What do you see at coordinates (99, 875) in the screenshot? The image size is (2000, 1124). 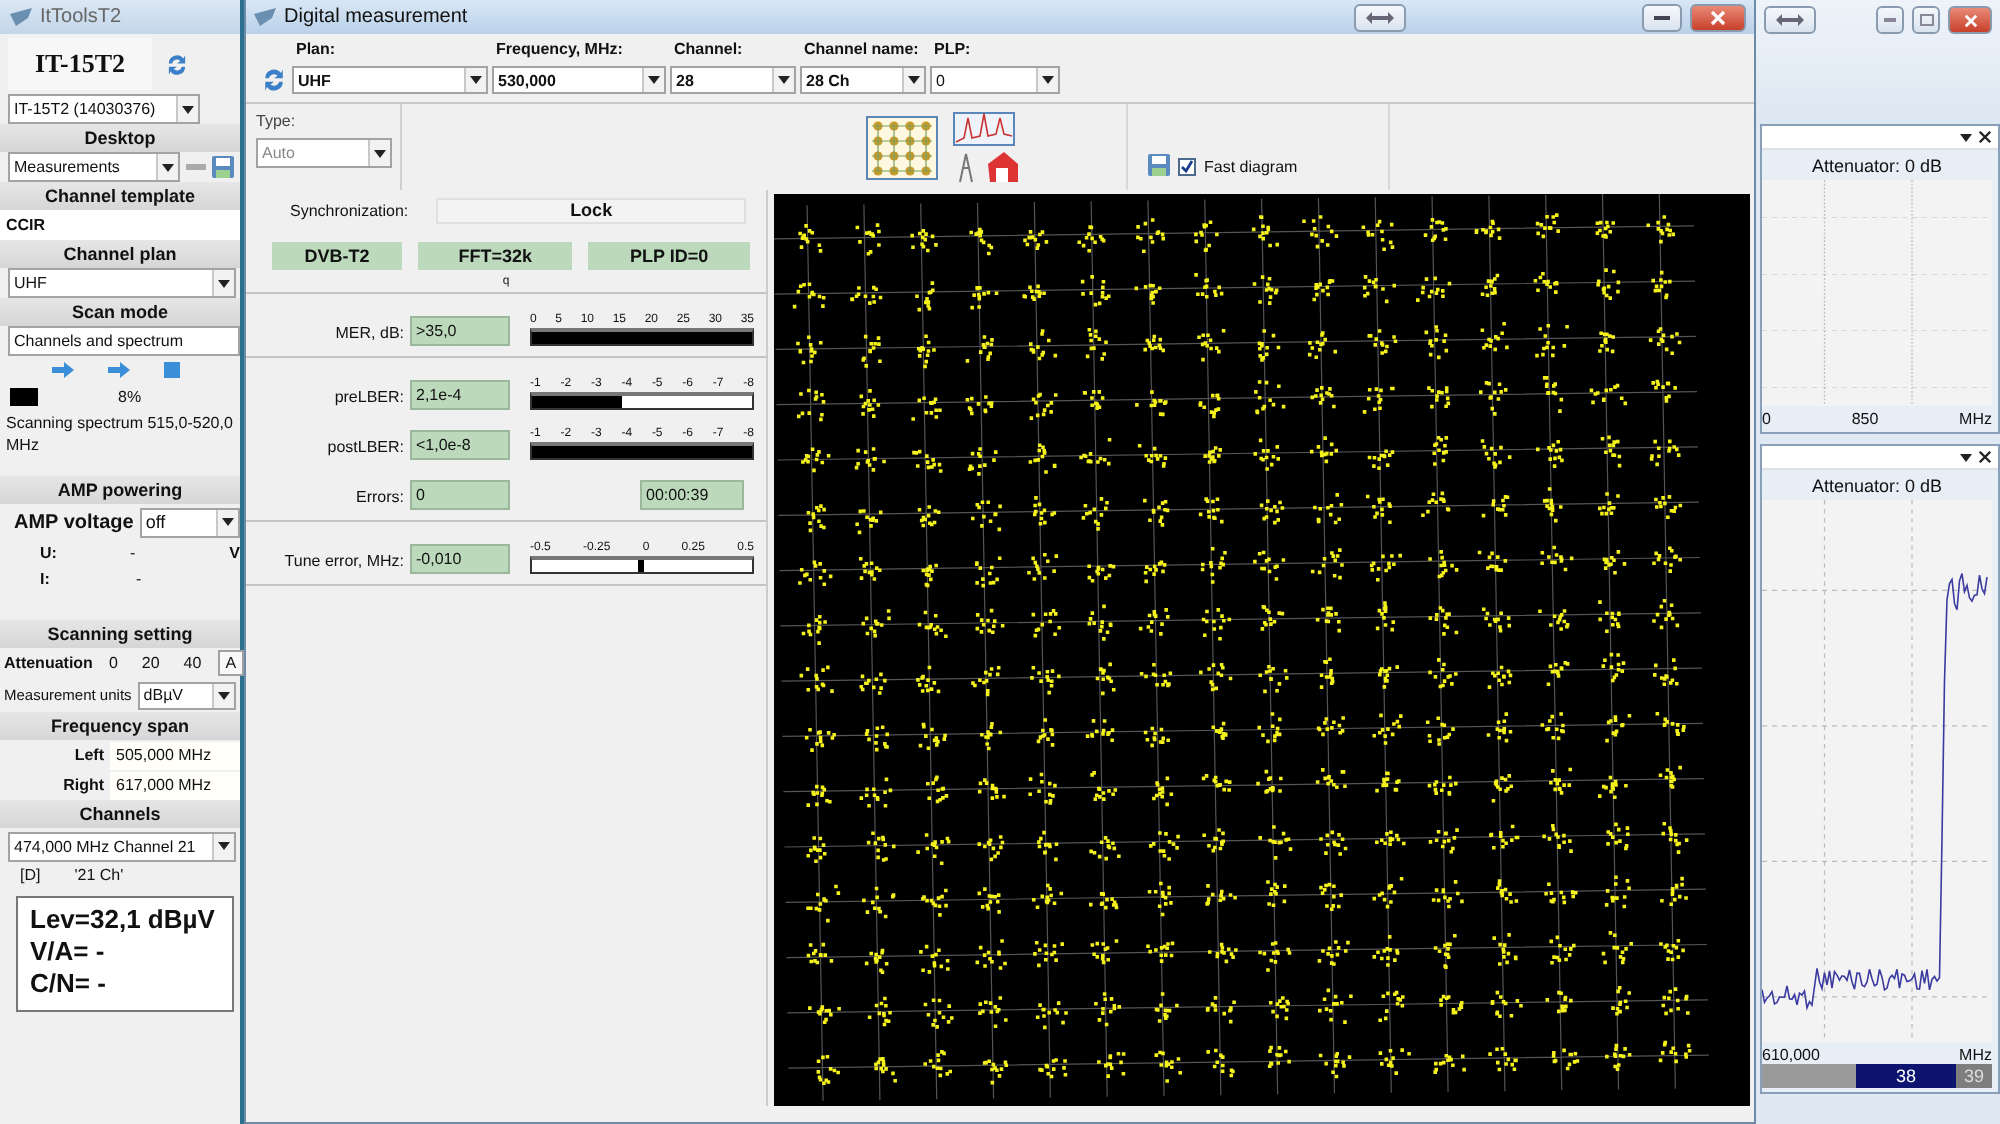 I see `channel-name: '21 Ch'` at bounding box center [99, 875].